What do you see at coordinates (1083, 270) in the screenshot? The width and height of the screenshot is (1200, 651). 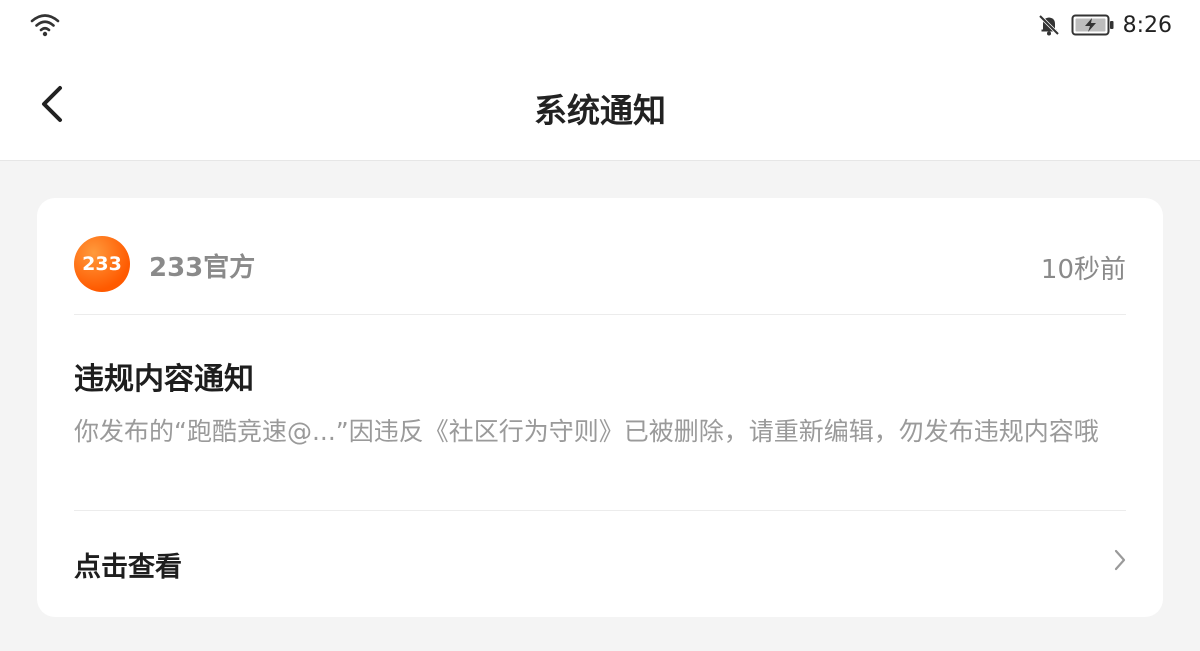 I see `notification-time: 10秒前` at bounding box center [1083, 270].